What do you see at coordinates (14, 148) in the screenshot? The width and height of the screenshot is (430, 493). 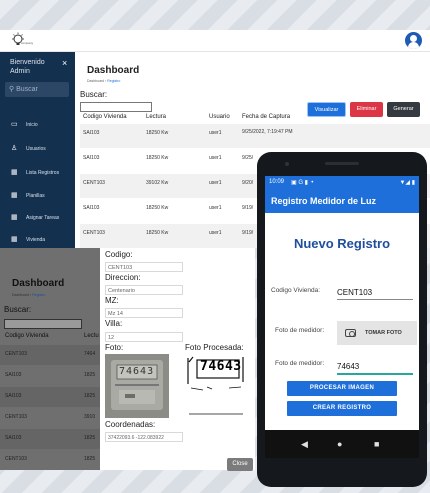 I see `user-icon: ♙` at bounding box center [14, 148].